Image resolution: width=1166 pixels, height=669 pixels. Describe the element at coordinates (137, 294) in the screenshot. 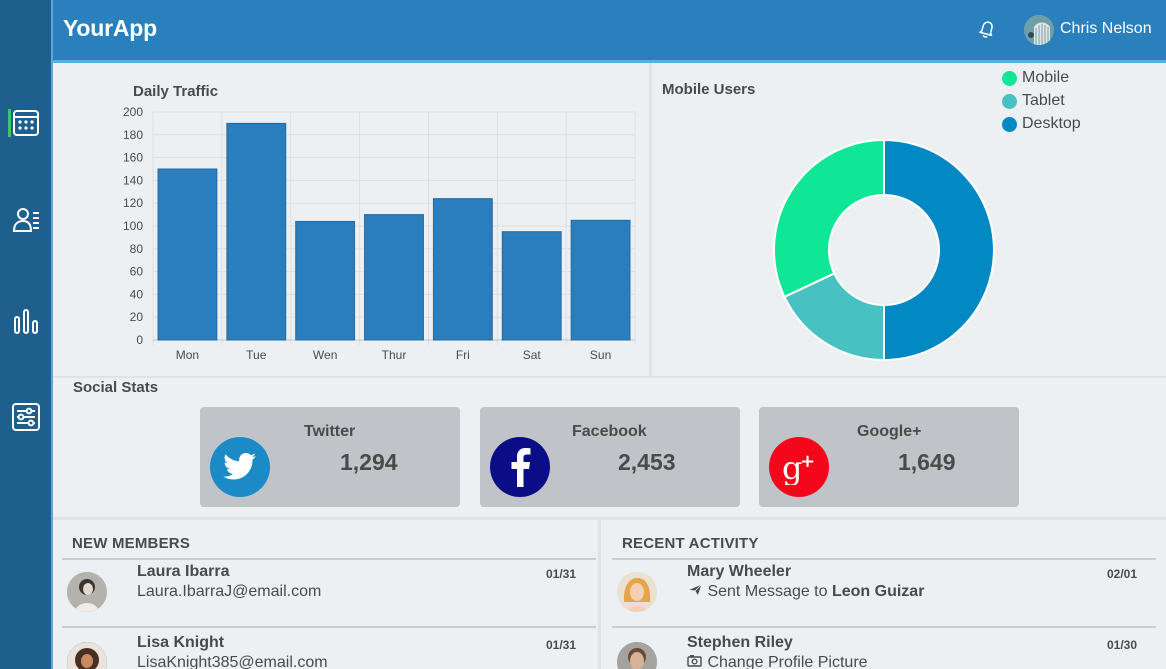

I see `y-tick-label: 40` at that location.